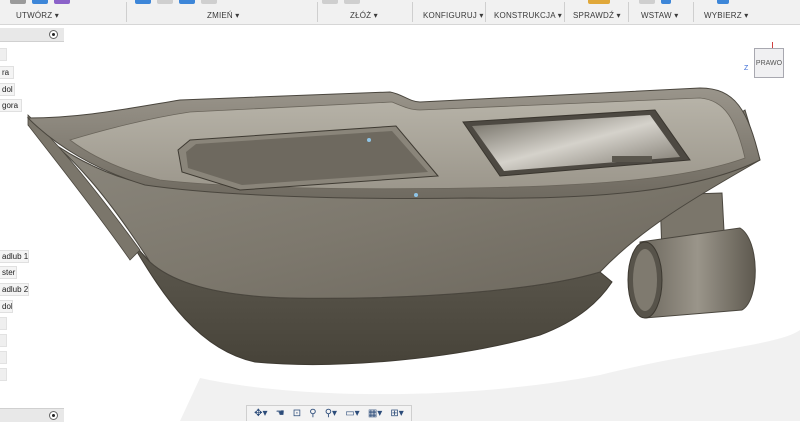 The width and height of the screenshot is (800, 422). What do you see at coordinates (352, 414) in the screenshot?
I see `display-settings-icon: ▭▾` at bounding box center [352, 414].